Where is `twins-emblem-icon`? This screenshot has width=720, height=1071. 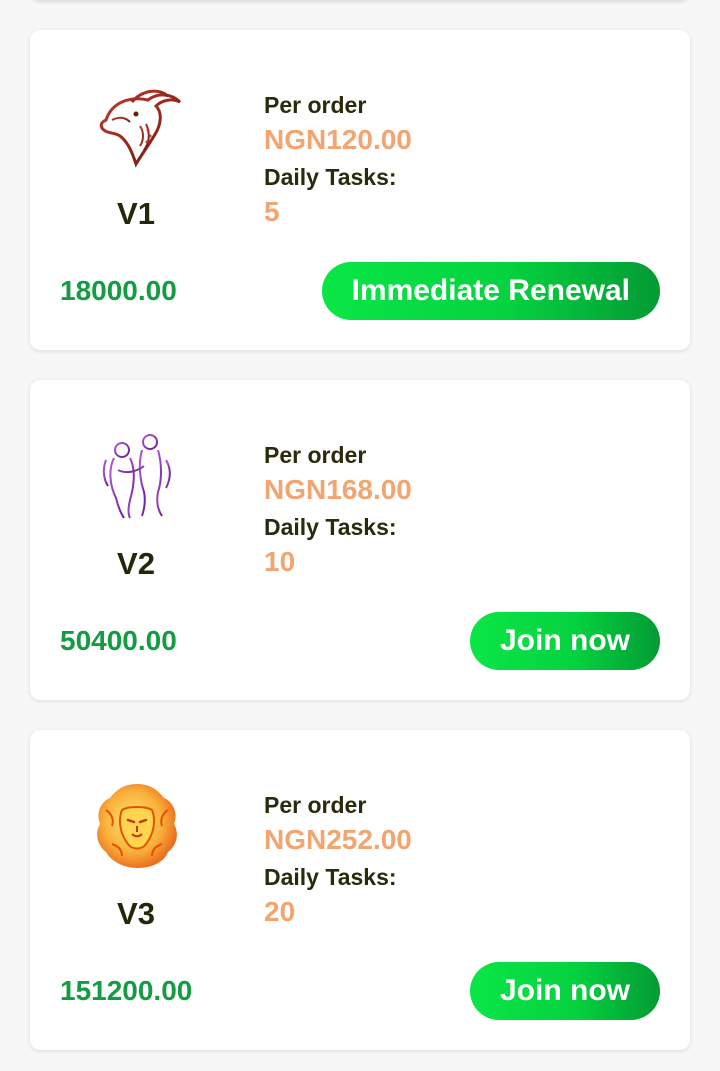 twins-emblem-icon is located at coordinates (137, 475).